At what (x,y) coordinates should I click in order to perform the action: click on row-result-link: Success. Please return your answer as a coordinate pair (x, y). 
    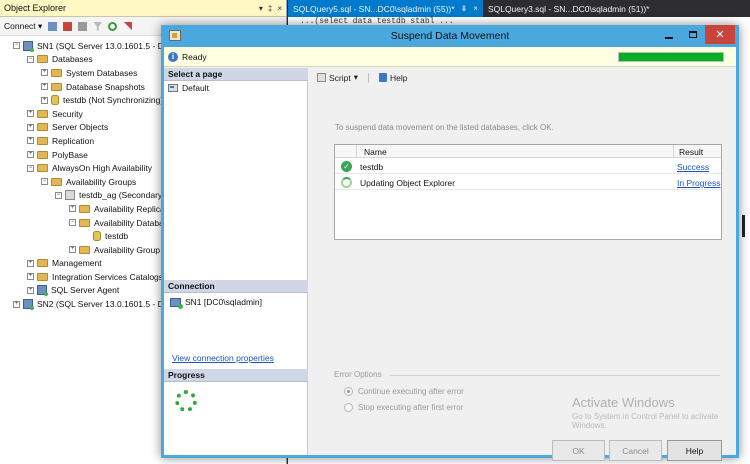
    Looking at the image, I should click on (693, 167).